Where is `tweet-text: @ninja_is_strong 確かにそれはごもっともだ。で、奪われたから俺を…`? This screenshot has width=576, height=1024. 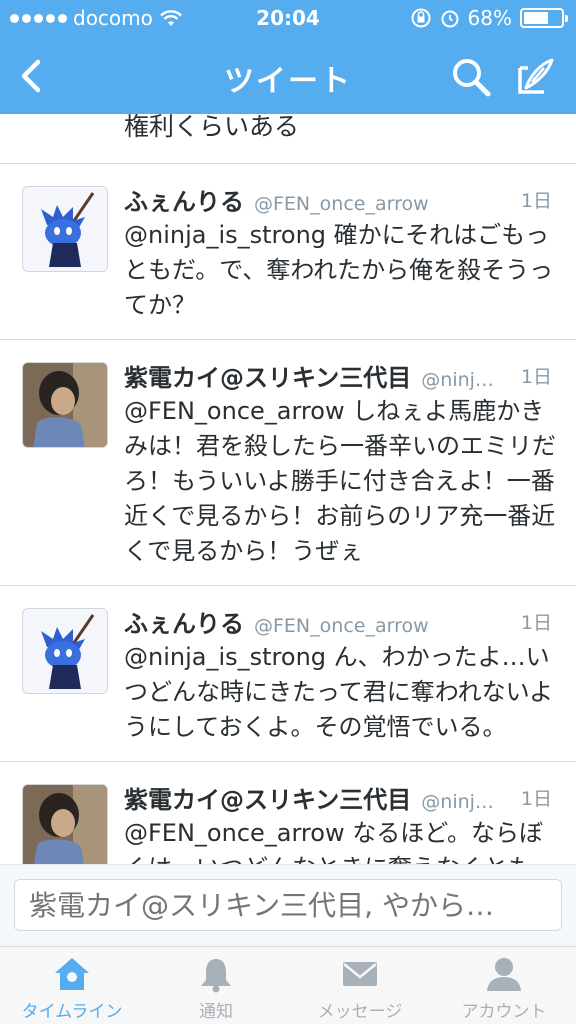 tweet-text: @ninja_is_strong 確かにそれはごもっともだ。で、奪われたから俺を… is located at coordinates (339, 270).